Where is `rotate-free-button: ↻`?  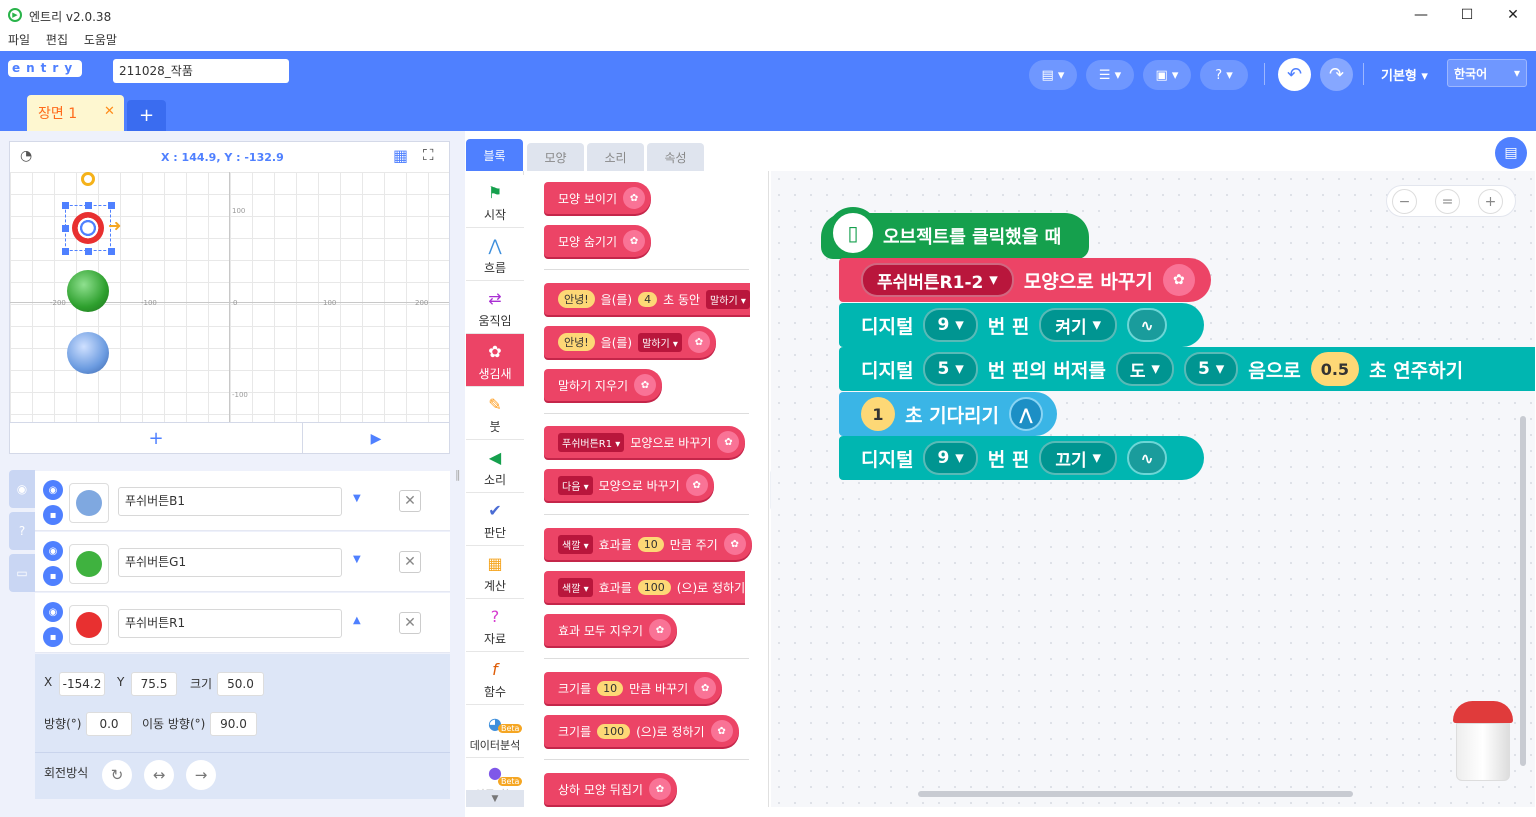 rotate-free-button: ↻ is located at coordinates (117, 775).